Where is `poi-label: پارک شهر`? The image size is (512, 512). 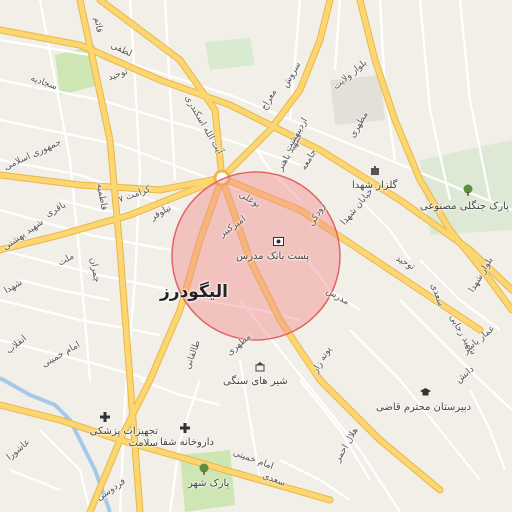 poi-label: پارک شهر is located at coordinates (208, 483).